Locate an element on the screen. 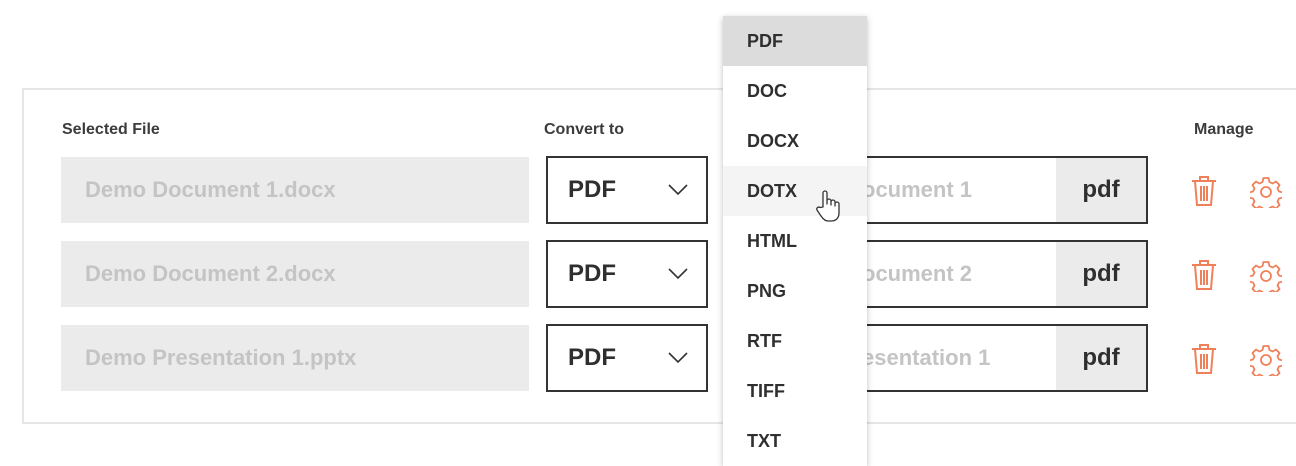  header-convert-to: Convert to is located at coordinates (584, 129).